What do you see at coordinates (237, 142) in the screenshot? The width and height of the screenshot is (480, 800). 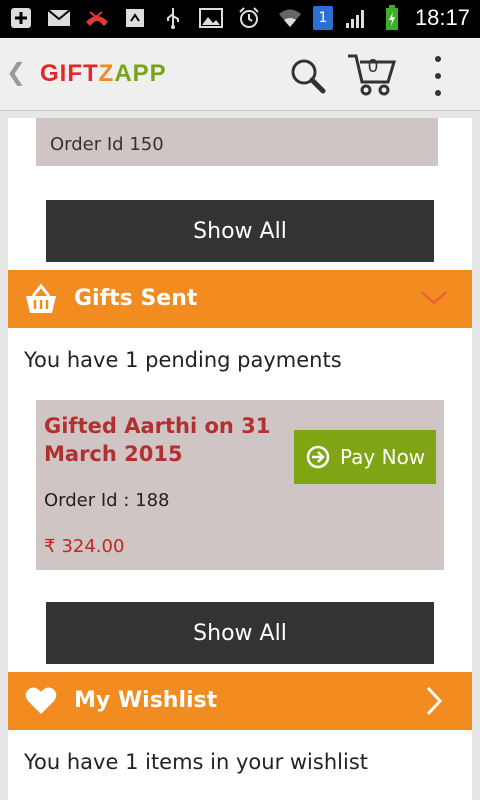 I see `order-card: Order Id 150` at bounding box center [237, 142].